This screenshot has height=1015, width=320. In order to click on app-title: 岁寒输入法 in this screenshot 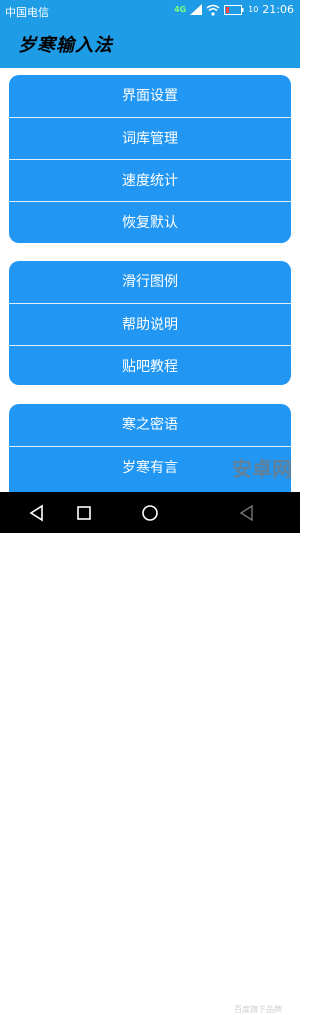, I will do `click(65, 45)`.